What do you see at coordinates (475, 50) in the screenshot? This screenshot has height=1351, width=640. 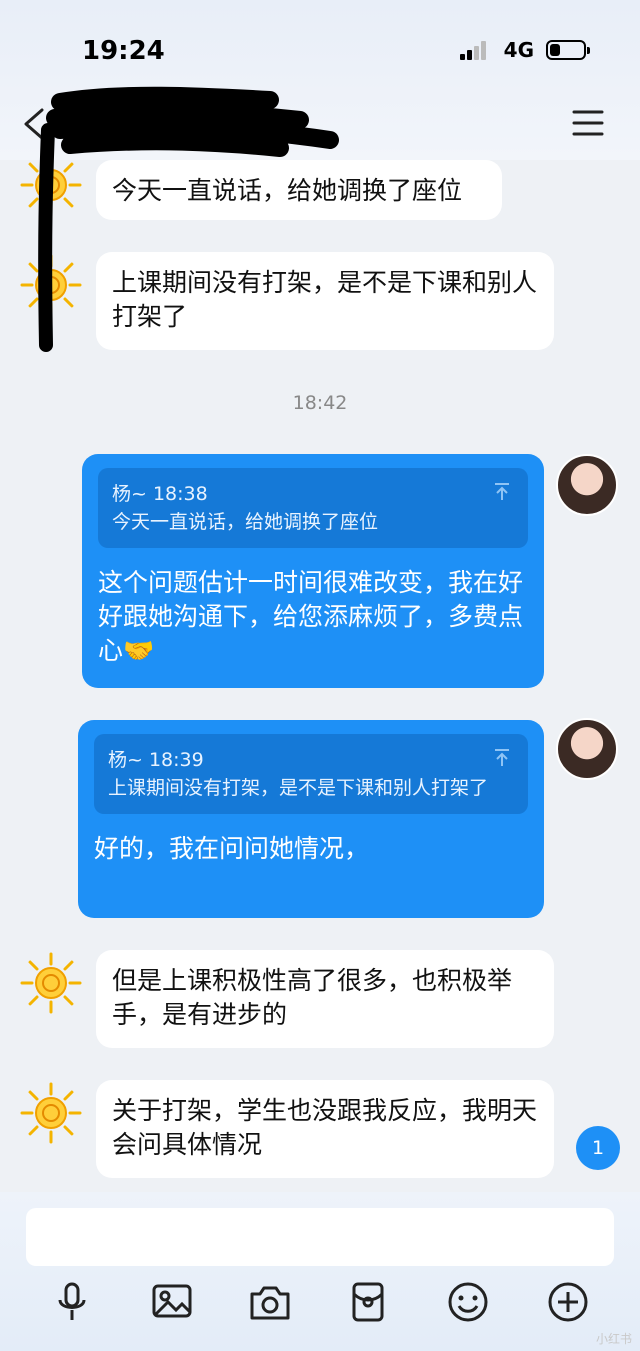 I see `signal-icon` at bounding box center [475, 50].